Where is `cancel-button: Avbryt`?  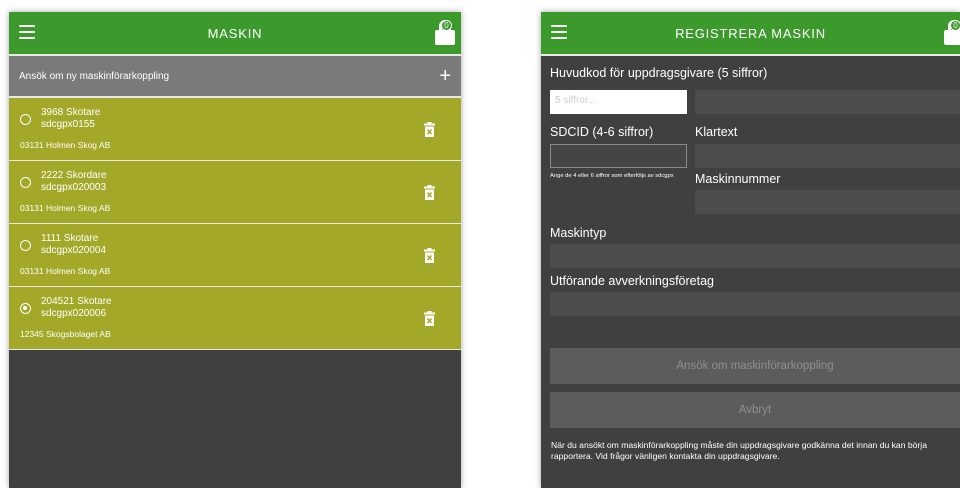
cancel-button: Avbryt is located at coordinates (755, 410).